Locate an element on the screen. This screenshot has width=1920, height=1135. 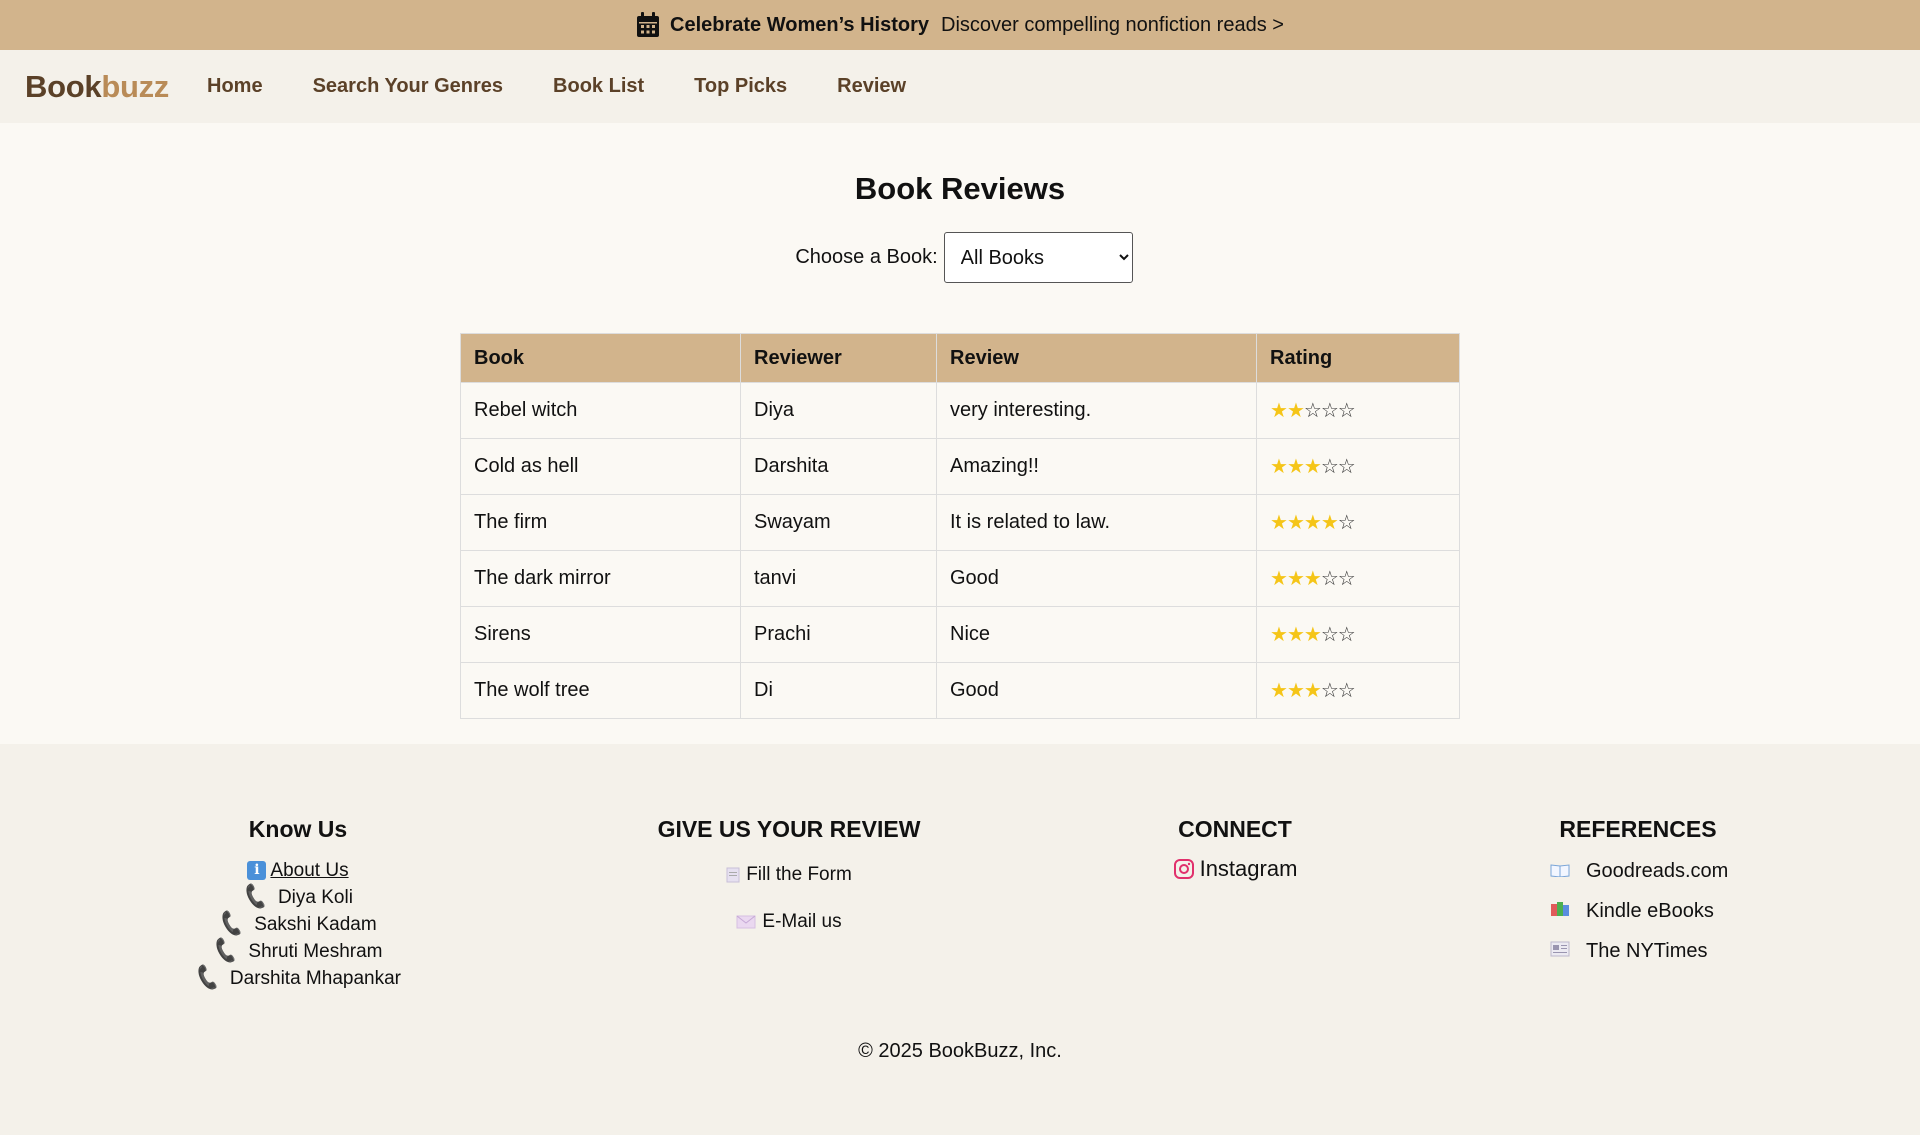
cell-review: It is related to law. is located at coordinates (1096, 522).